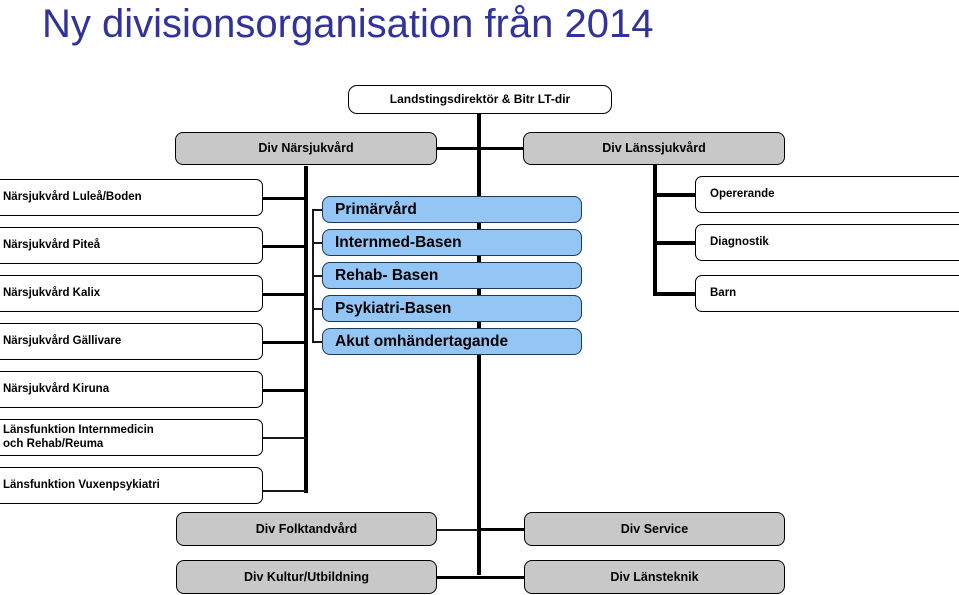 The height and width of the screenshot is (595, 959). Describe the element at coordinates (131, 293) in the screenshot. I see `node-narsjukvard-kalix: Närsjukvård Kalix` at that location.